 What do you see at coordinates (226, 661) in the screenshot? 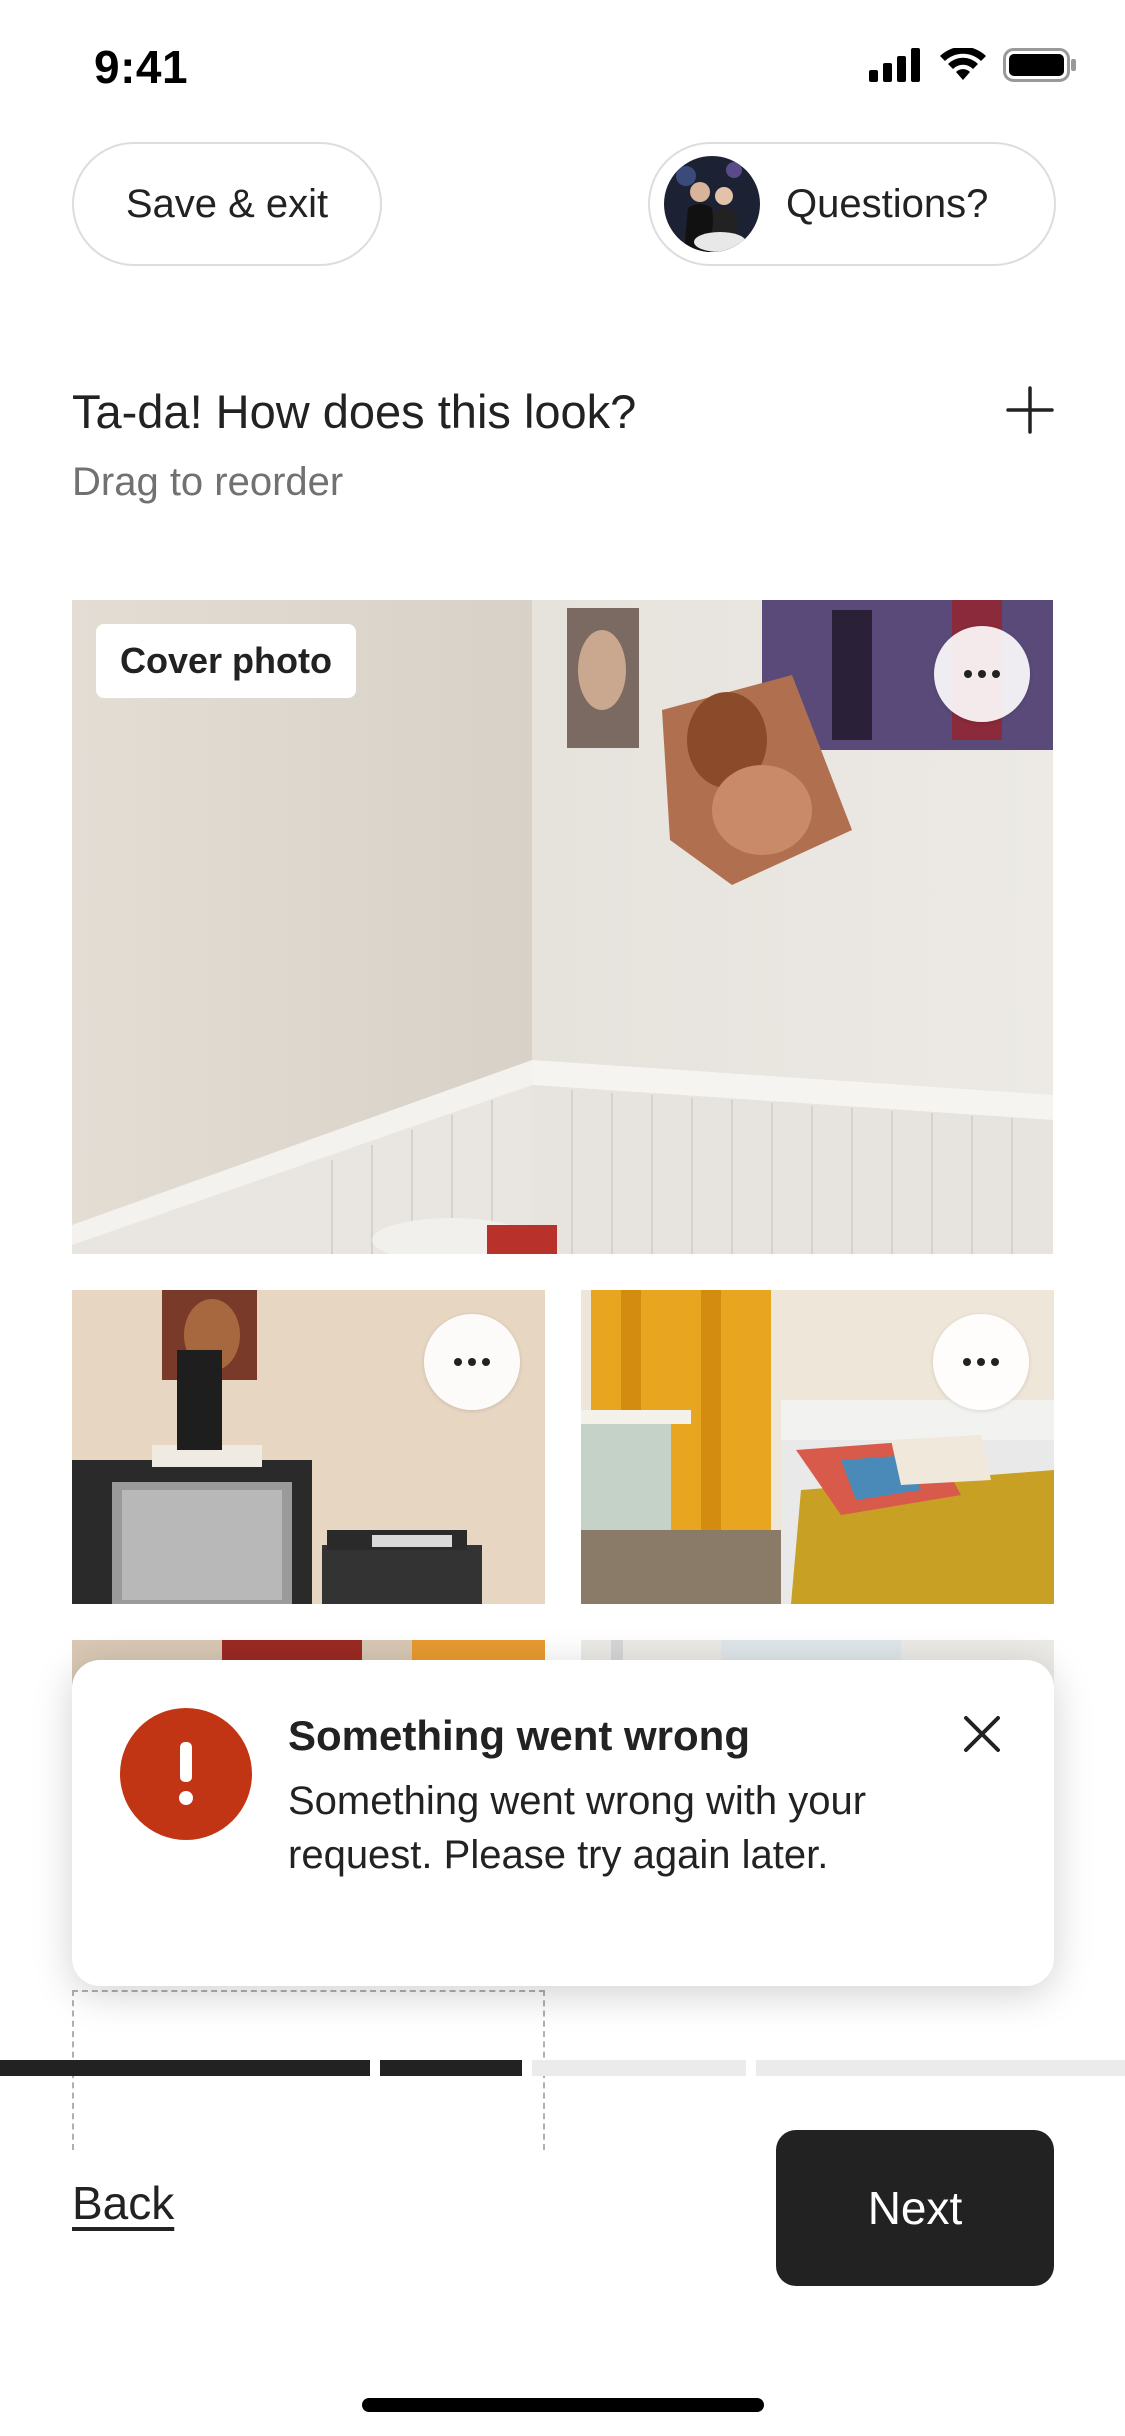
I see `cover-photo-badge: Cover photo` at bounding box center [226, 661].